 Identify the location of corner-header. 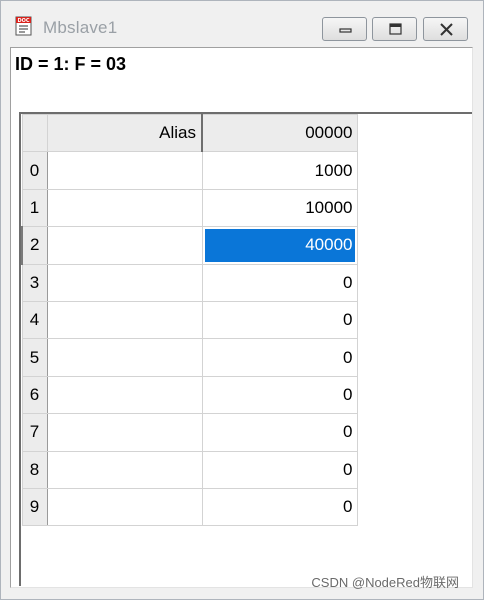
(34, 133).